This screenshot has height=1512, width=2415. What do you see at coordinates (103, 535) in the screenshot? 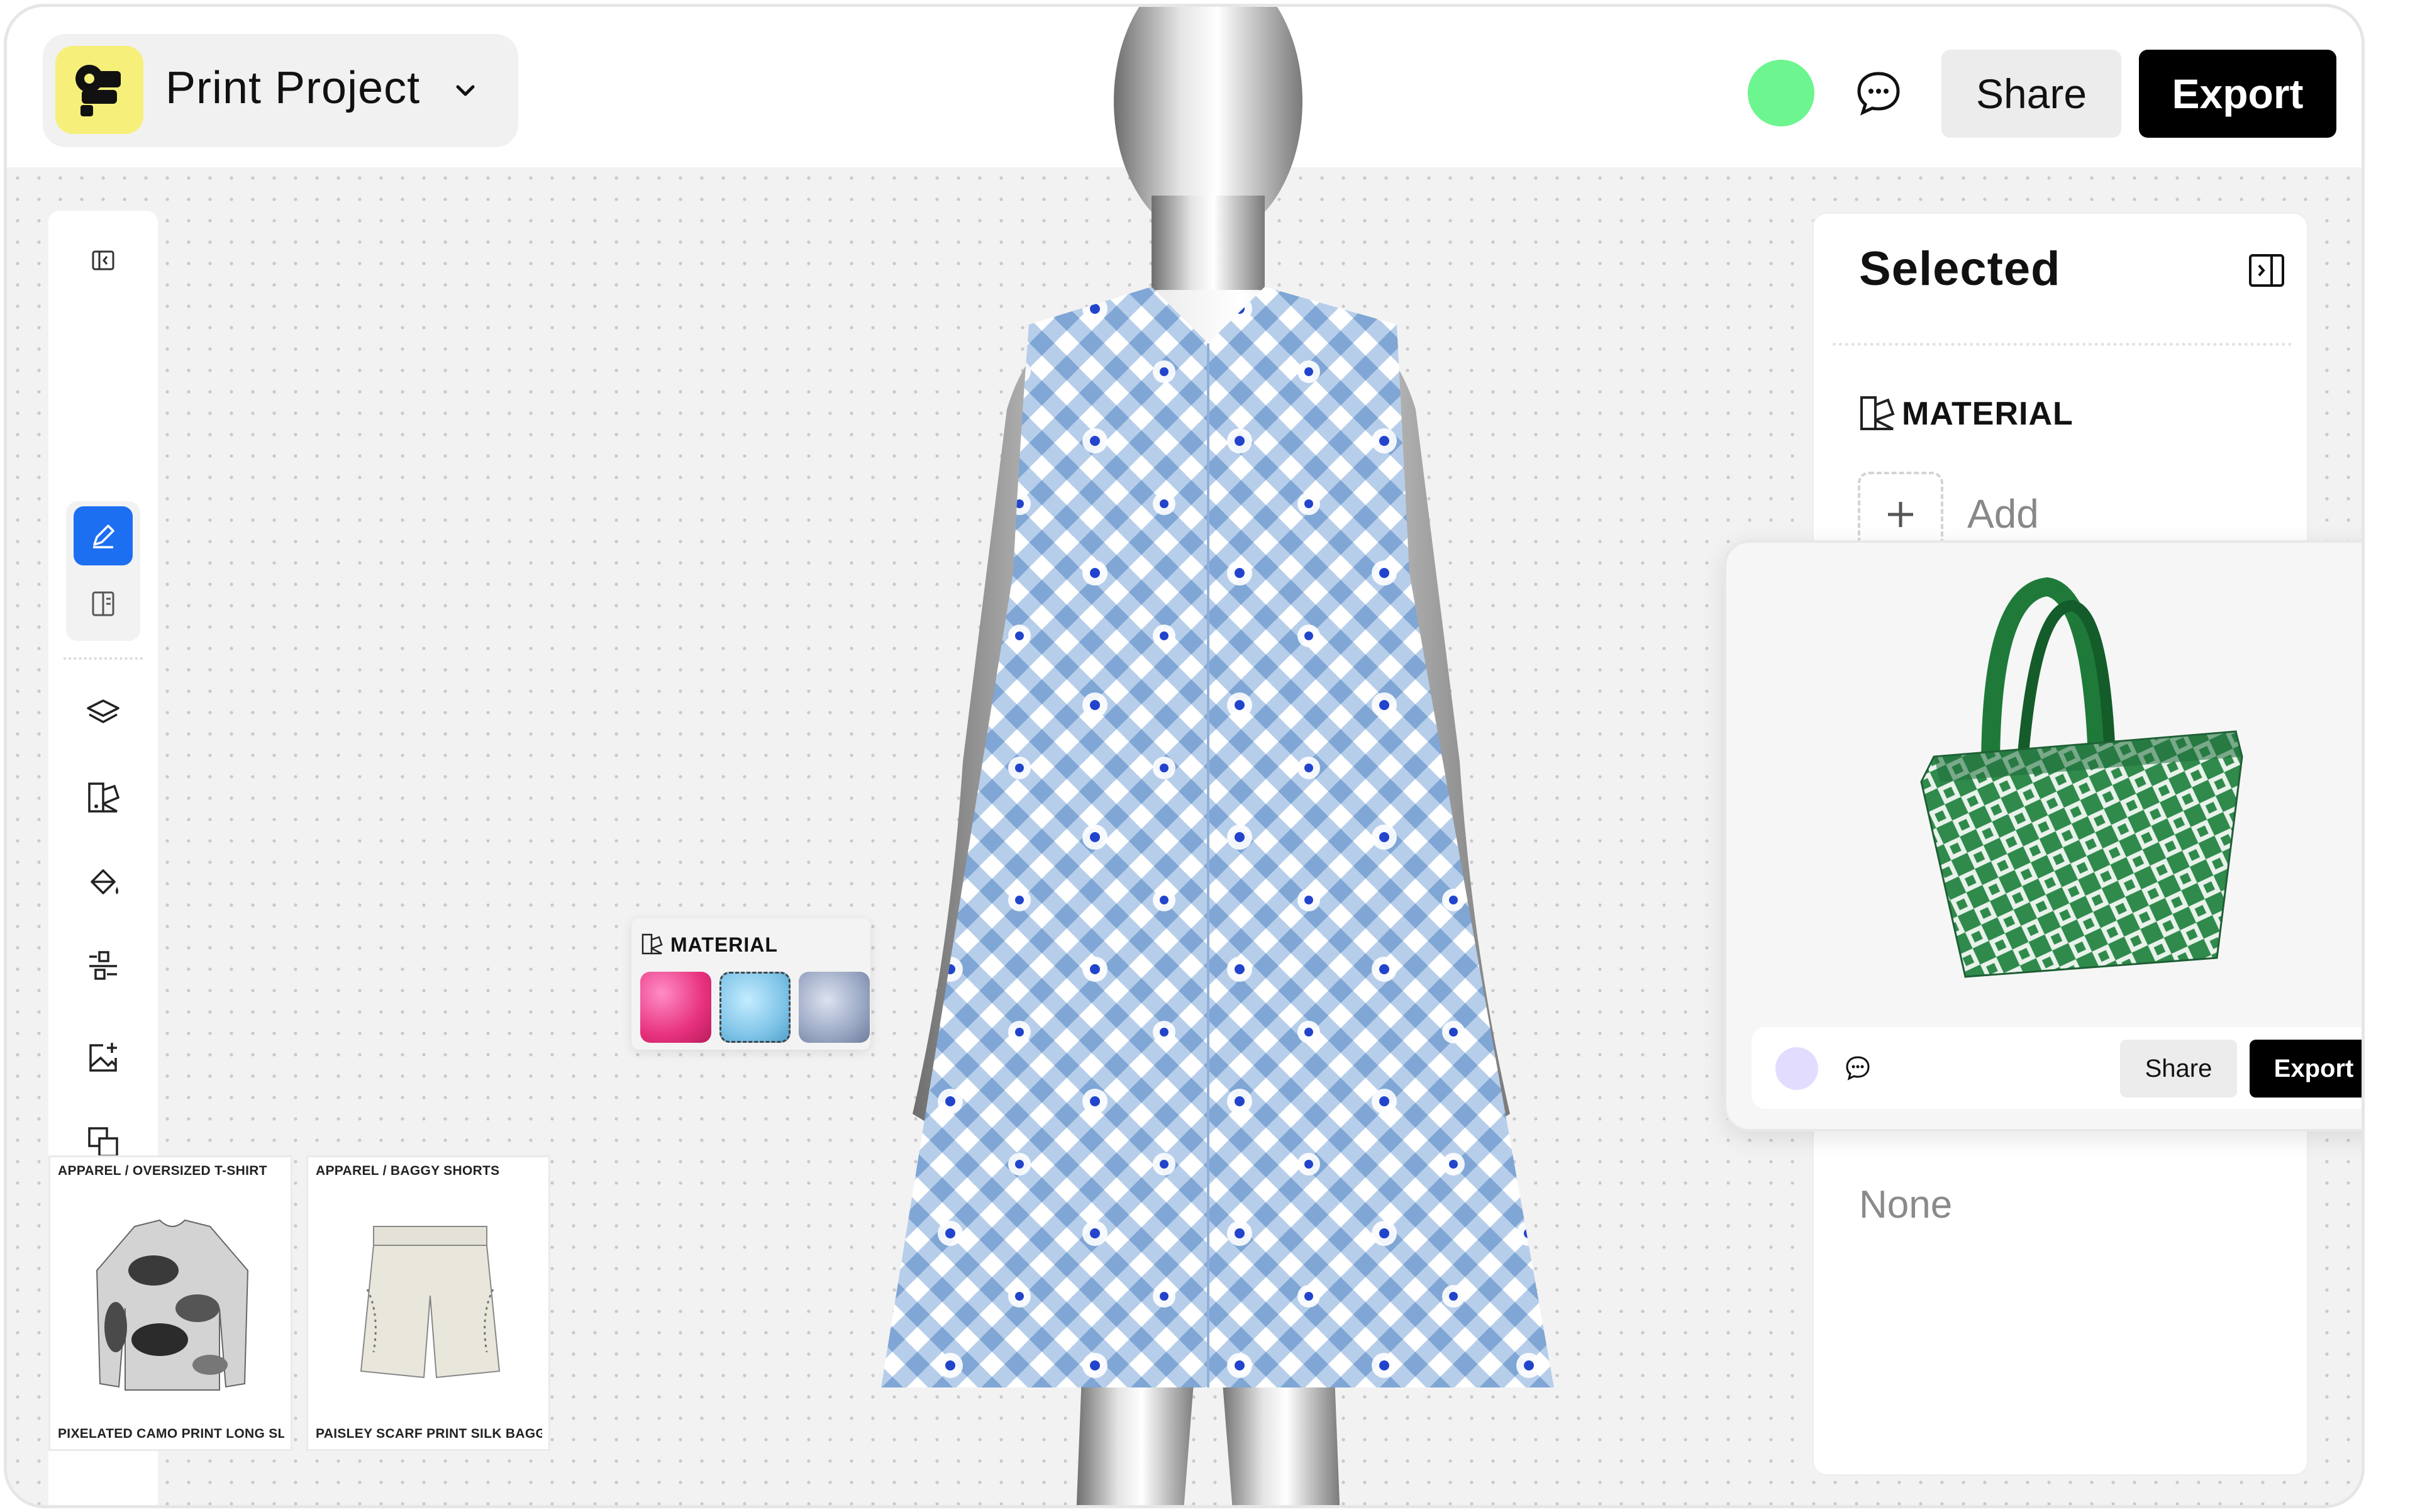
I see `edit-pencil-icon` at bounding box center [103, 535].